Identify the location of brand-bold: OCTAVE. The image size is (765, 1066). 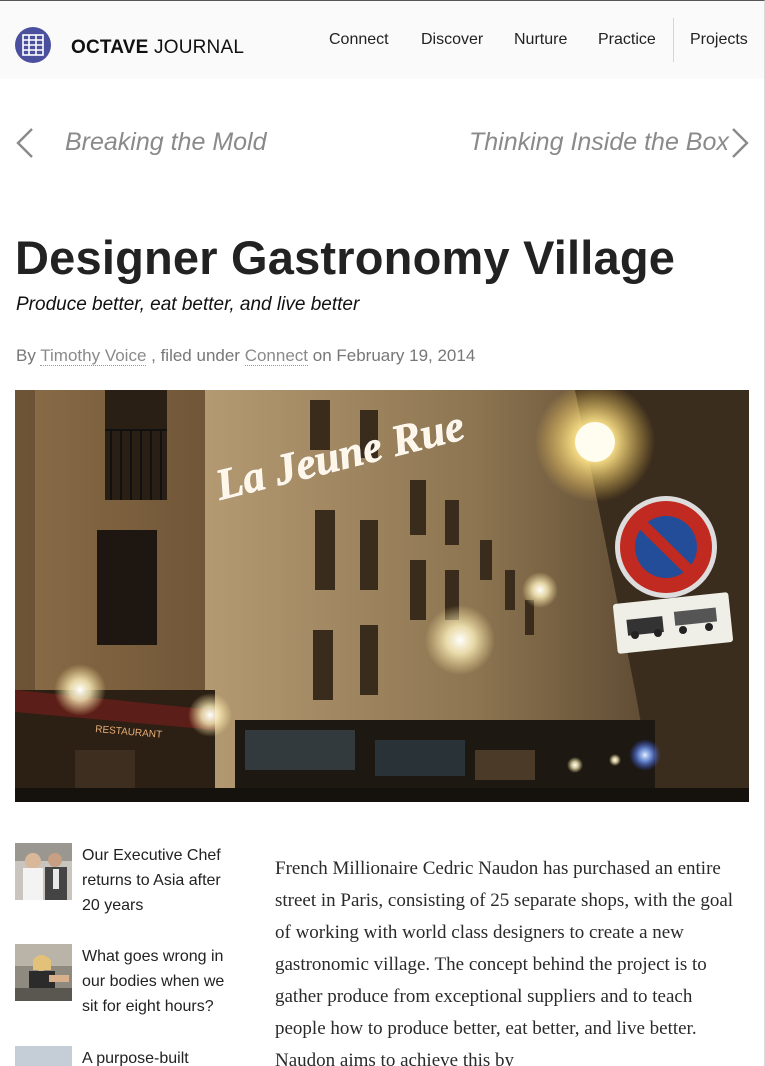
(110, 47).